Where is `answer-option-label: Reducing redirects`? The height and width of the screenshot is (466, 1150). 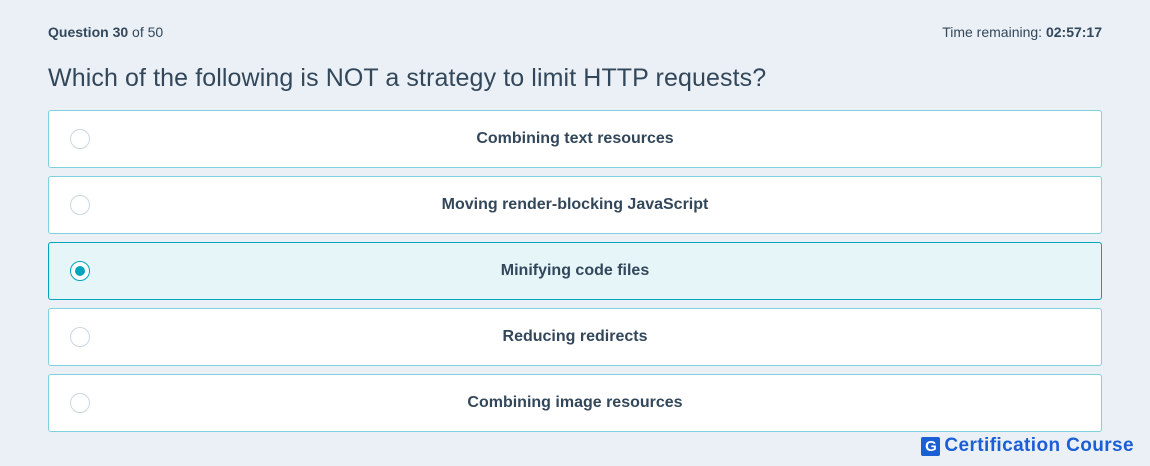 answer-option-label: Reducing redirects is located at coordinates (575, 336).